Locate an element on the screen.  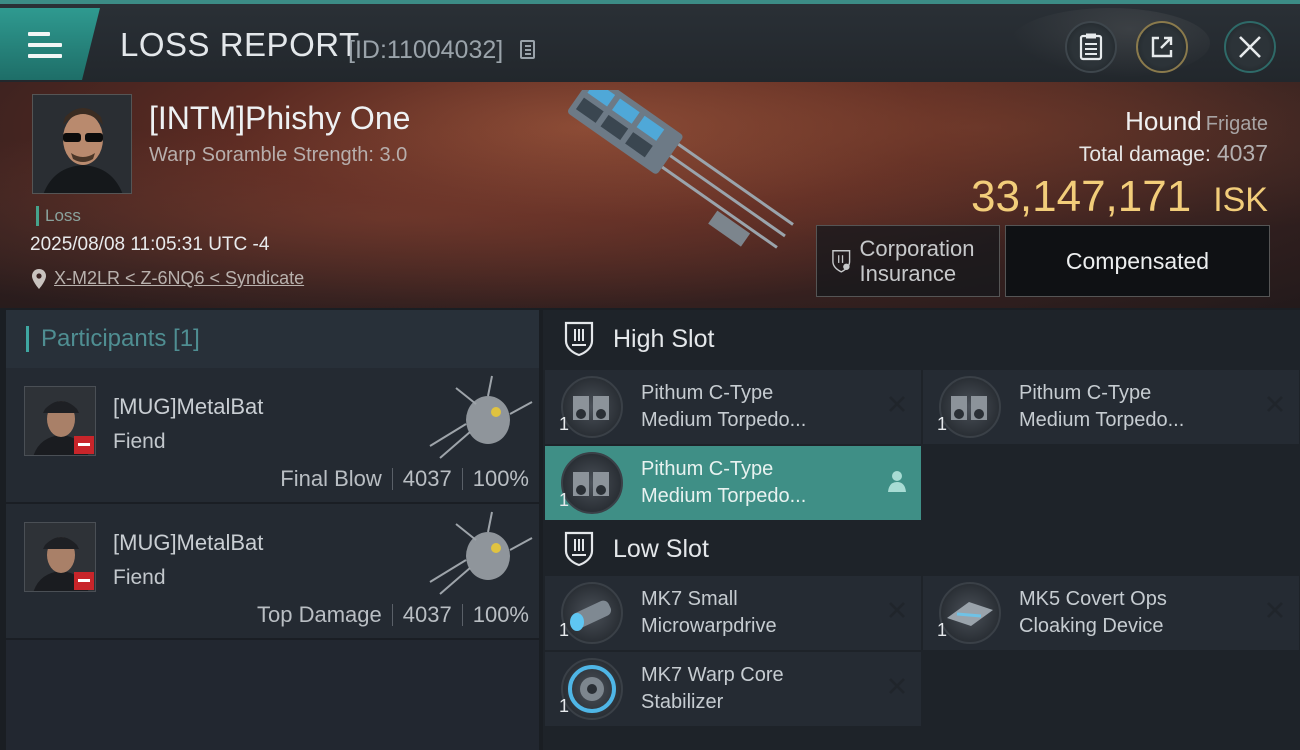
top-bar: LOSS REPORT [ID:11004032] is located at coordinates (650, 41).